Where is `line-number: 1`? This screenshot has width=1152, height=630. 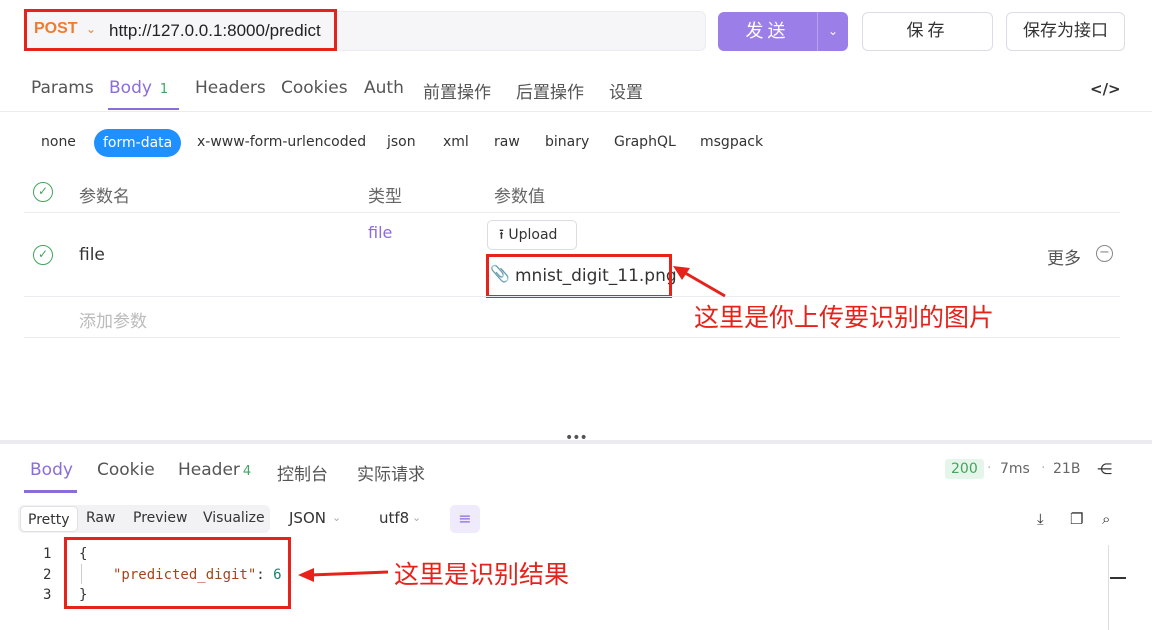
line-number: 1 is located at coordinates (47, 554).